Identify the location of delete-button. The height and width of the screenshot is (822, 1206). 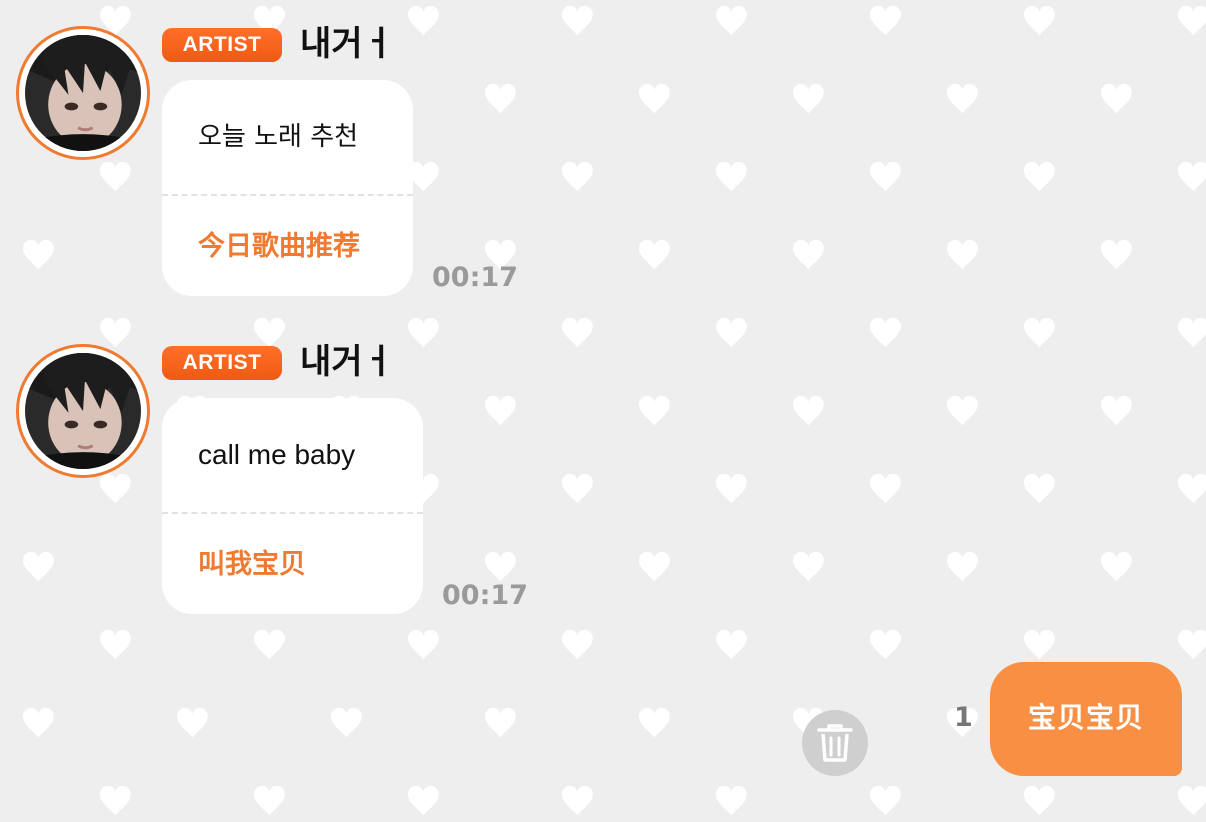
(835, 743).